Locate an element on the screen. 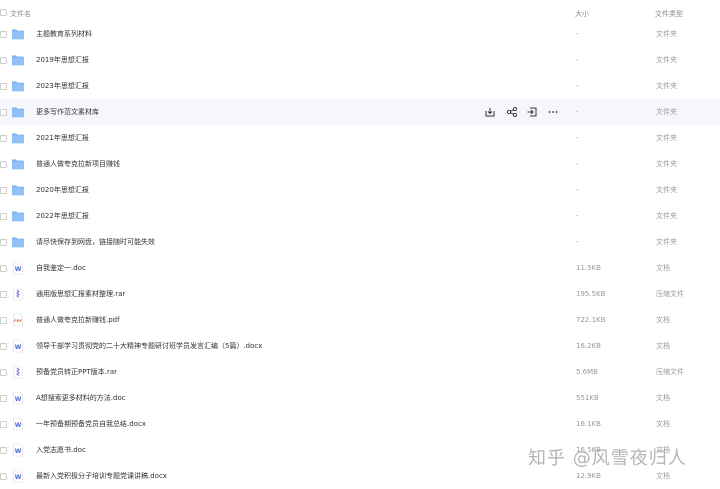  file-row: 2020年思想汇报 - 文件夹 is located at coordinates (360, 190).